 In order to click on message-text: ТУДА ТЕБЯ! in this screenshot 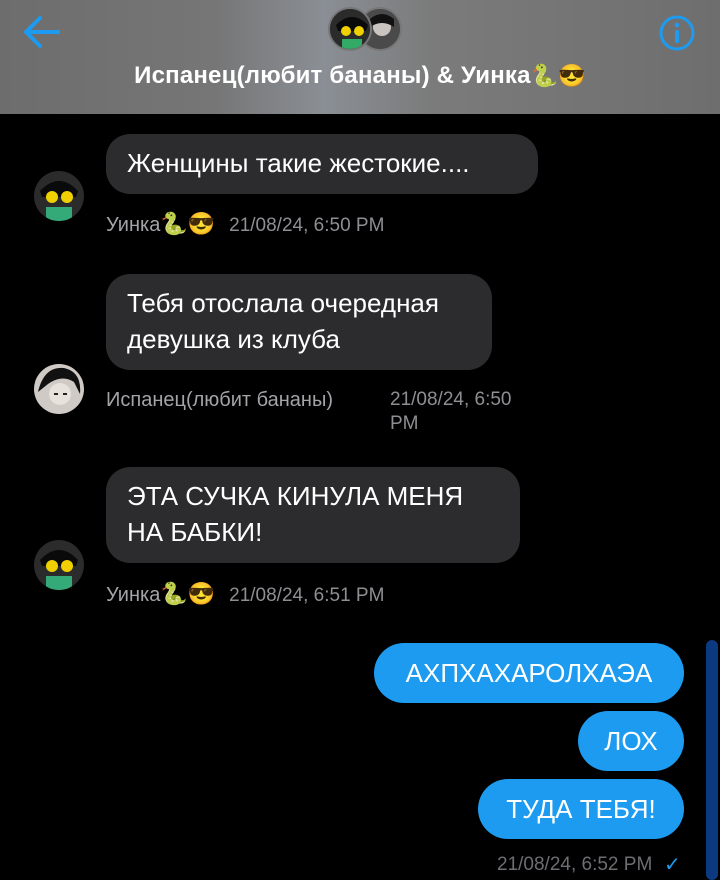, I will do `click(581, 809)`.